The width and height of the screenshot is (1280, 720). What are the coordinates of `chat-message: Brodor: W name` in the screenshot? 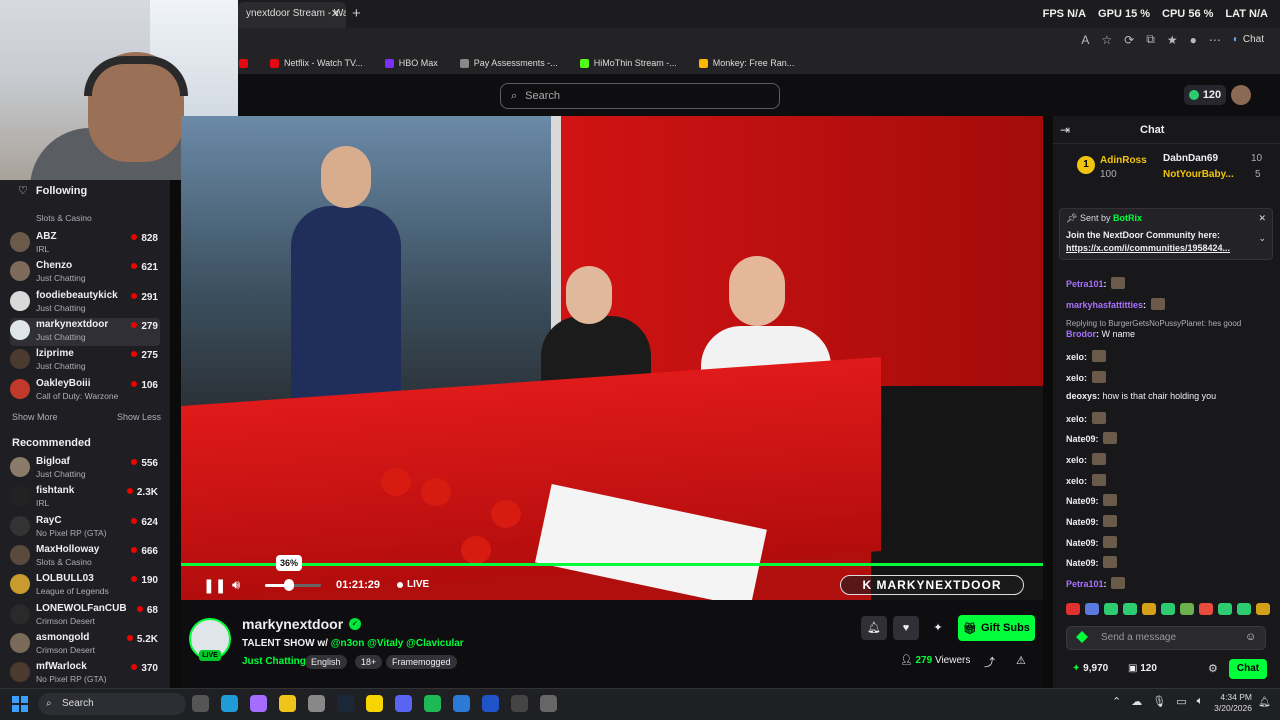 It's located at (1100, 334).